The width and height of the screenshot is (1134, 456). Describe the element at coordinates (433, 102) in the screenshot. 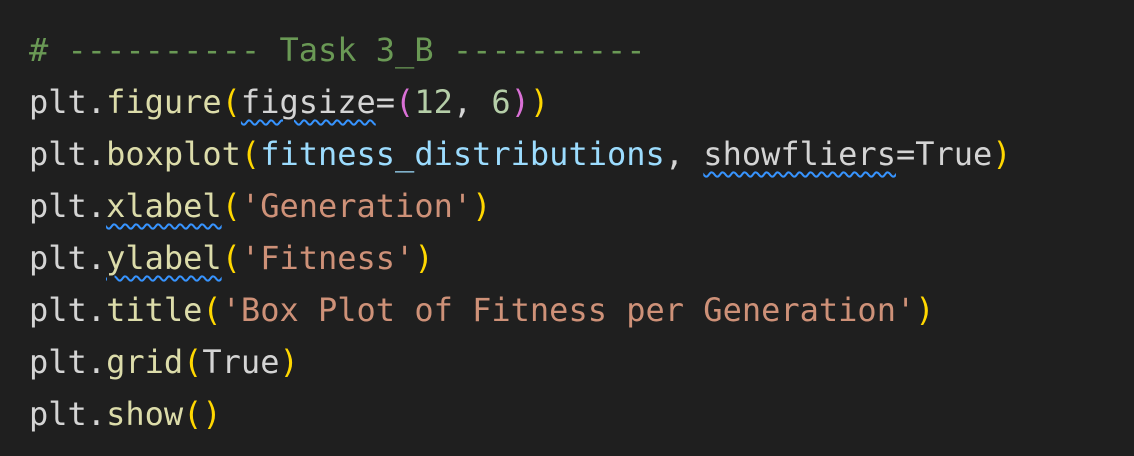

I see `number-token: 12` at that location.